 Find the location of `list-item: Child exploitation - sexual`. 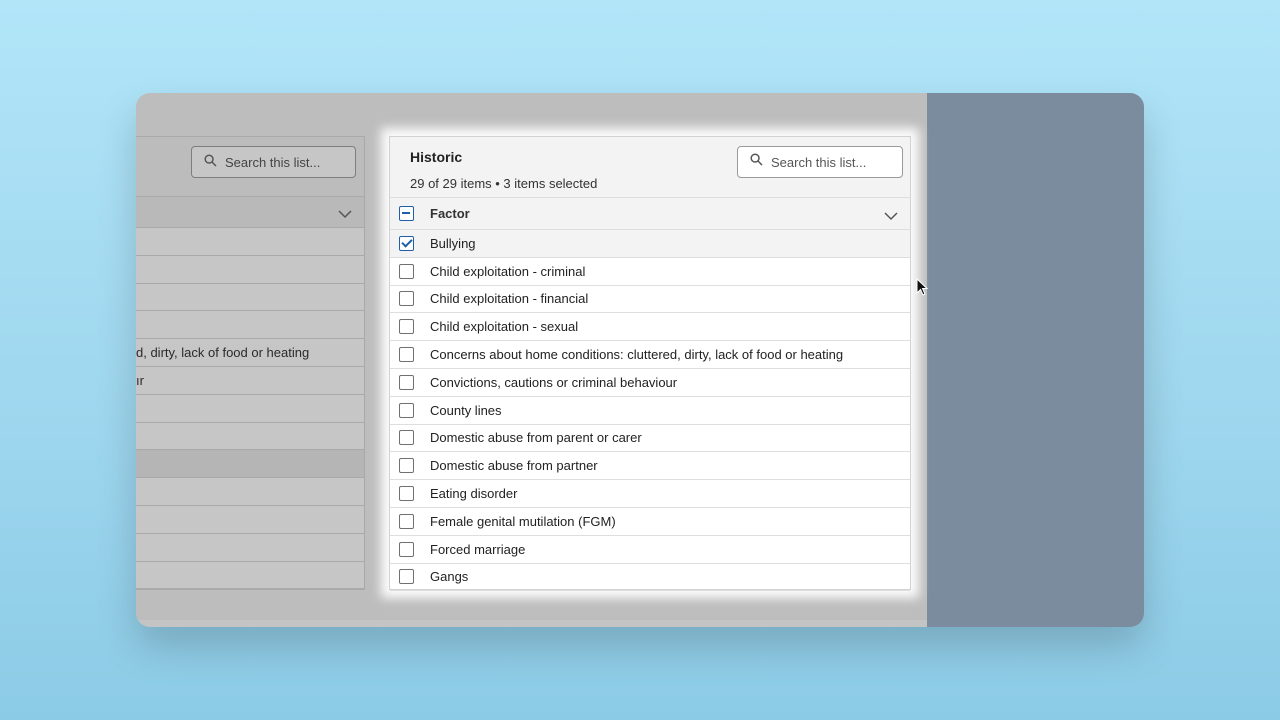

list-item: Child exploitation - sexual is located at coordinates (650, 327).